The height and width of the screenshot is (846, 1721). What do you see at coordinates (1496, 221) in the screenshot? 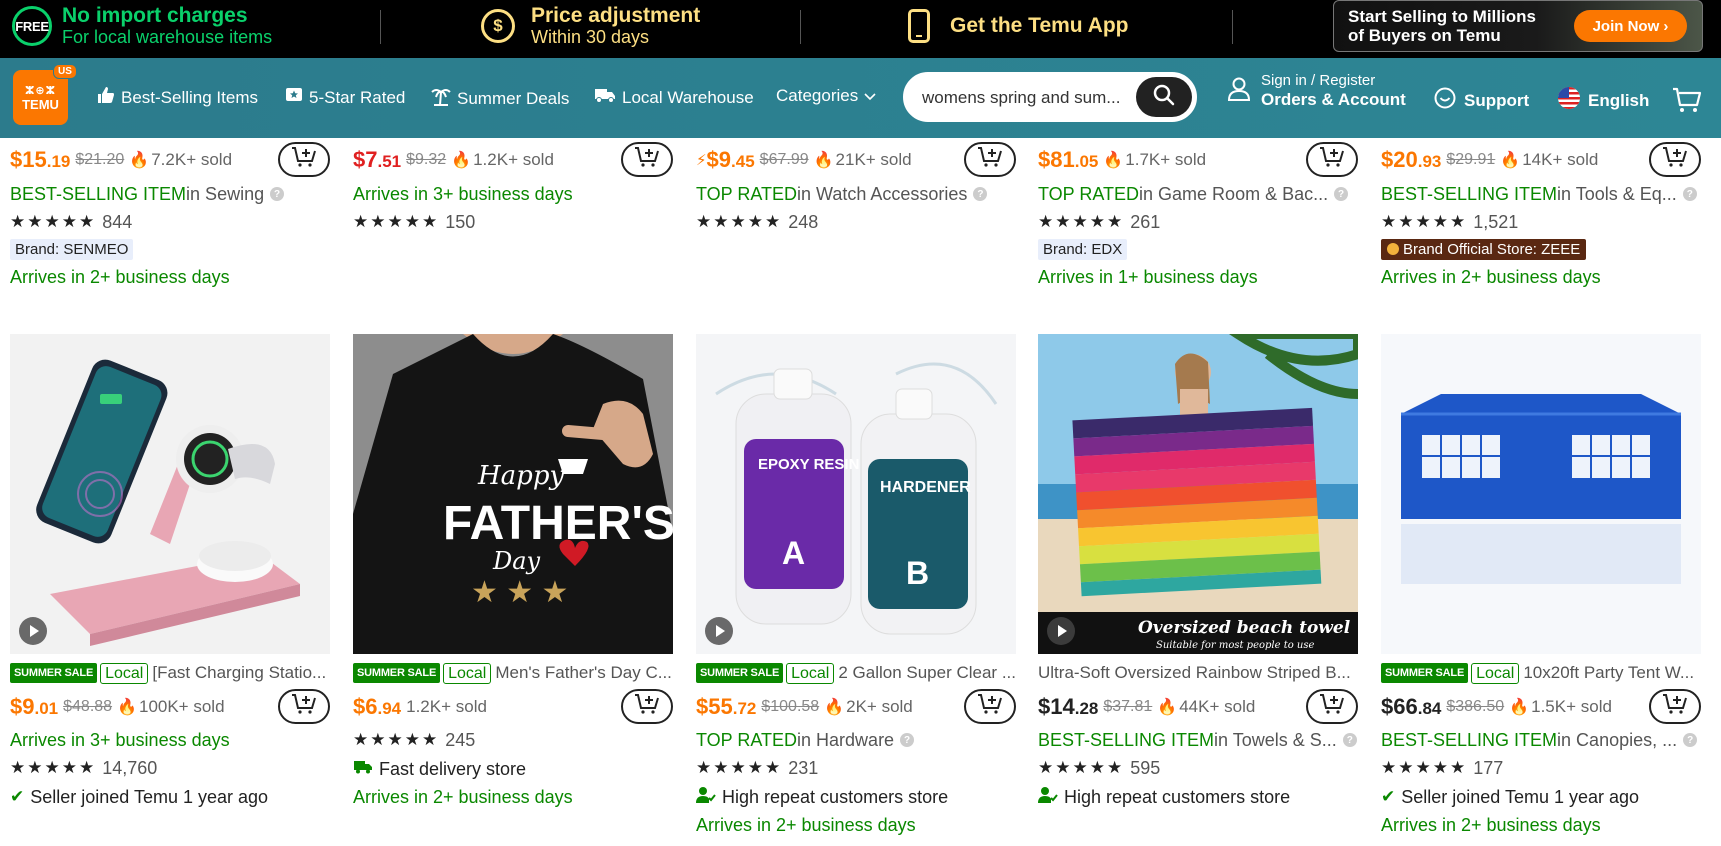
I see `review-count: 1,521` at bounding box center [1496, 221].